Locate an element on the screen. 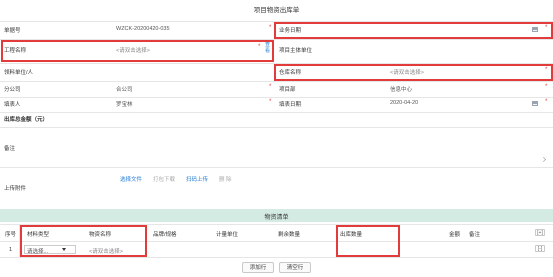  remark-label: 备注 is located at coordinates (10, 149).